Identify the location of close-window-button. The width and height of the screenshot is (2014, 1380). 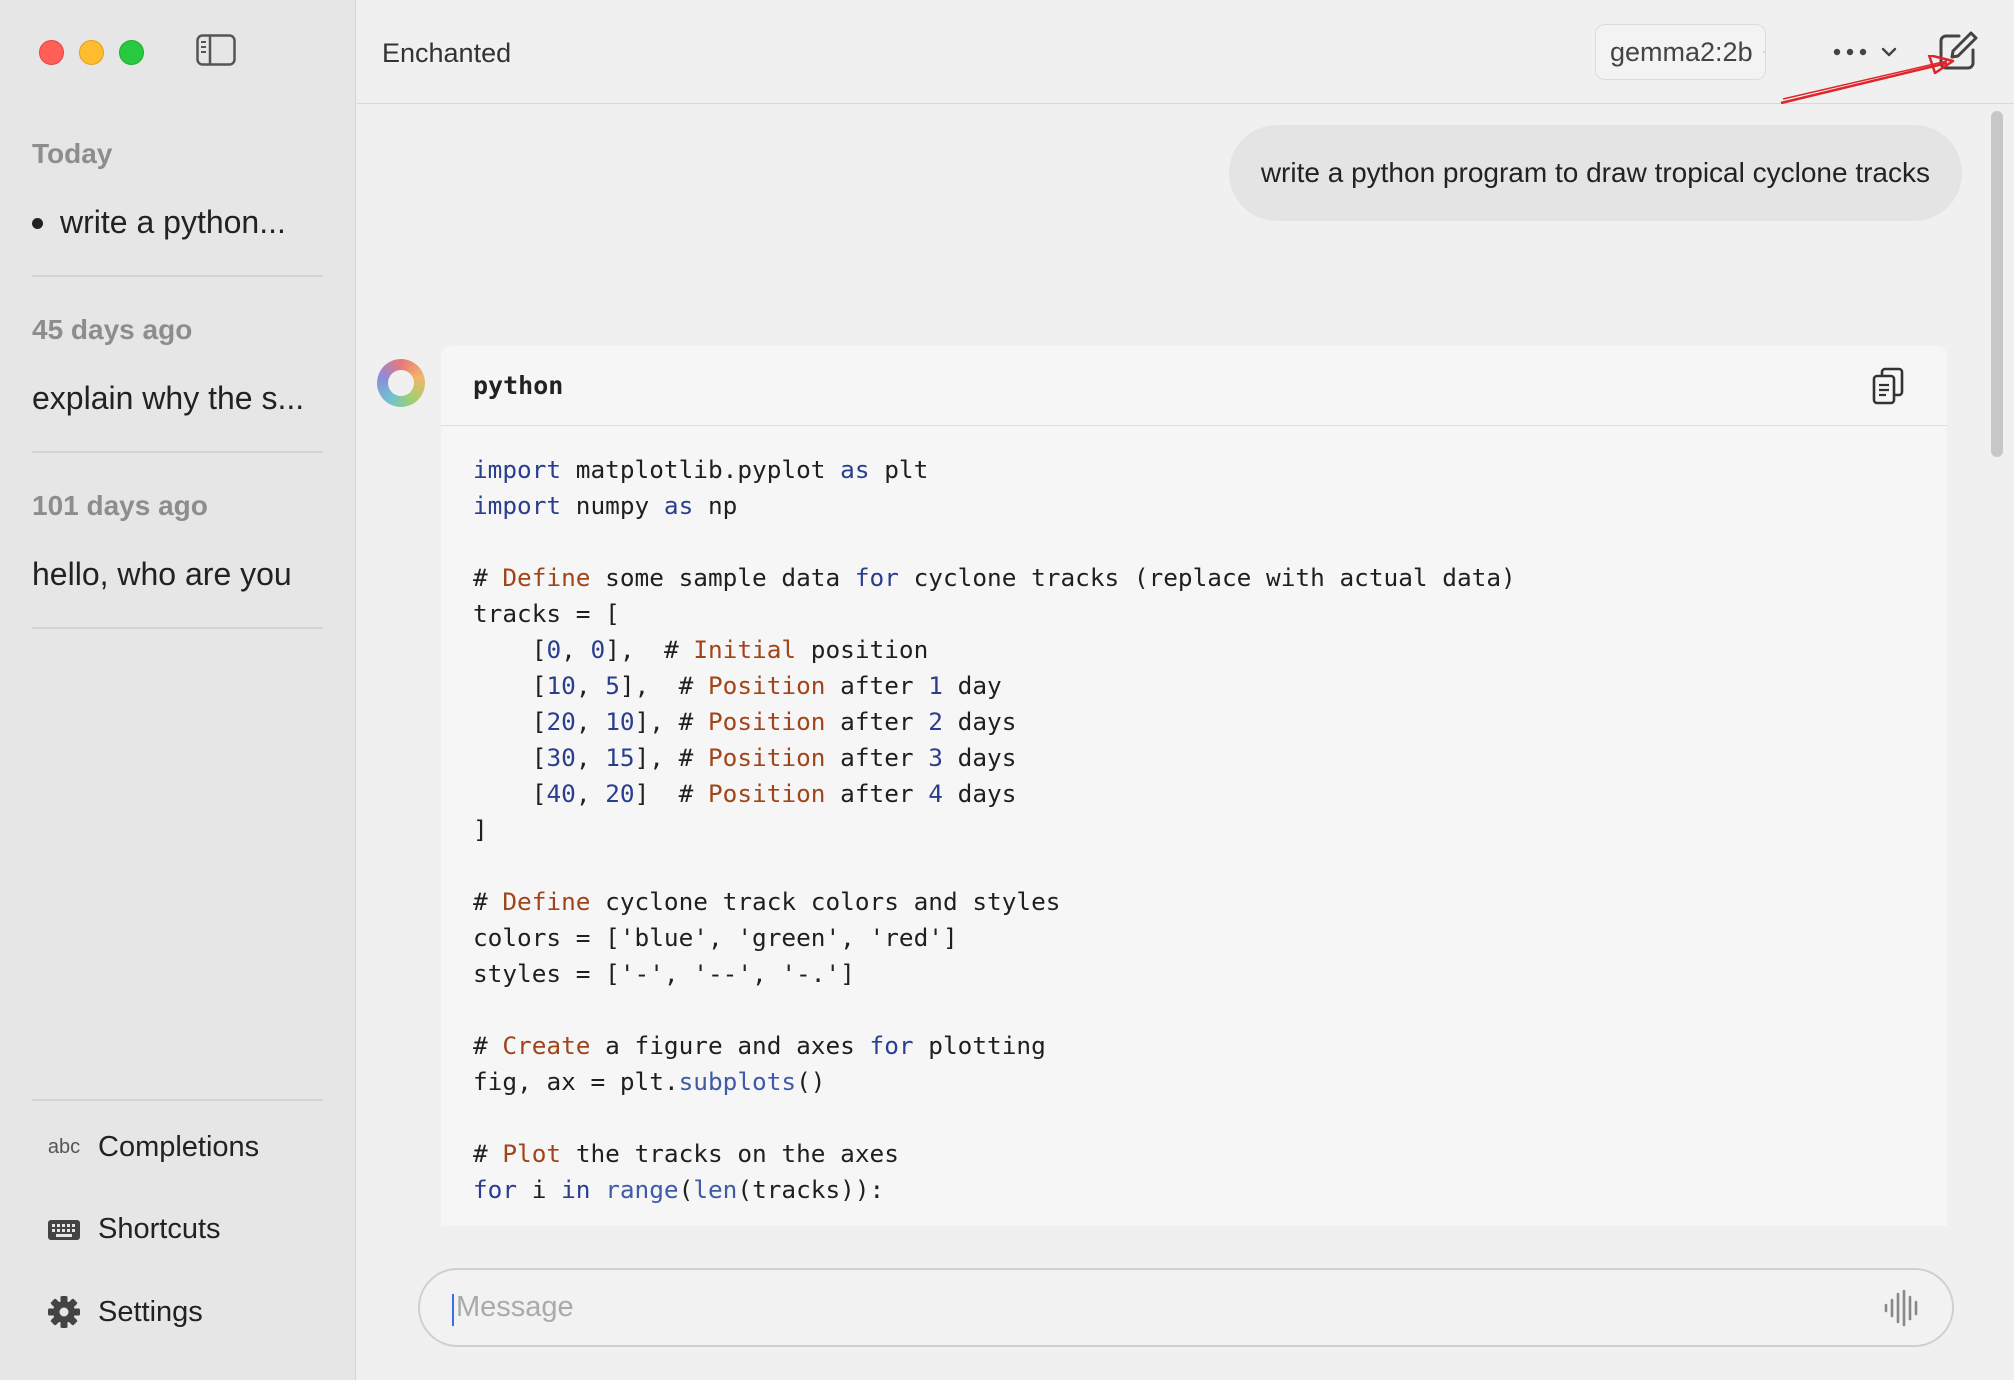
(51, 52).